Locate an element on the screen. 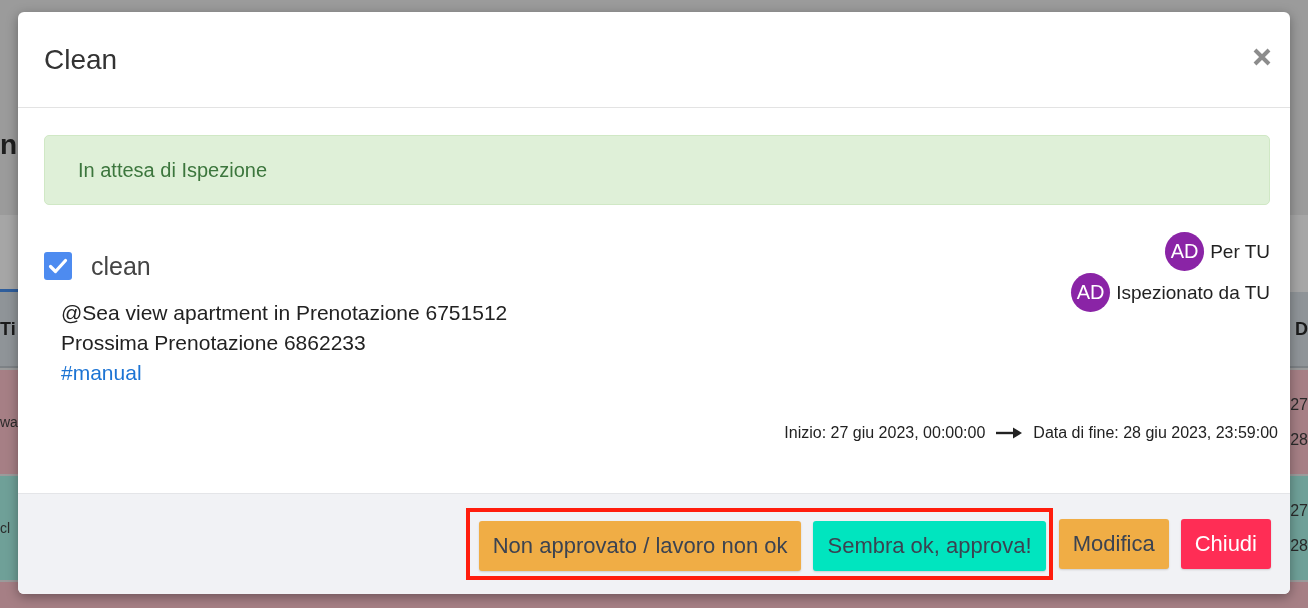  column-header: Ti is located at coordinates (8, 329).